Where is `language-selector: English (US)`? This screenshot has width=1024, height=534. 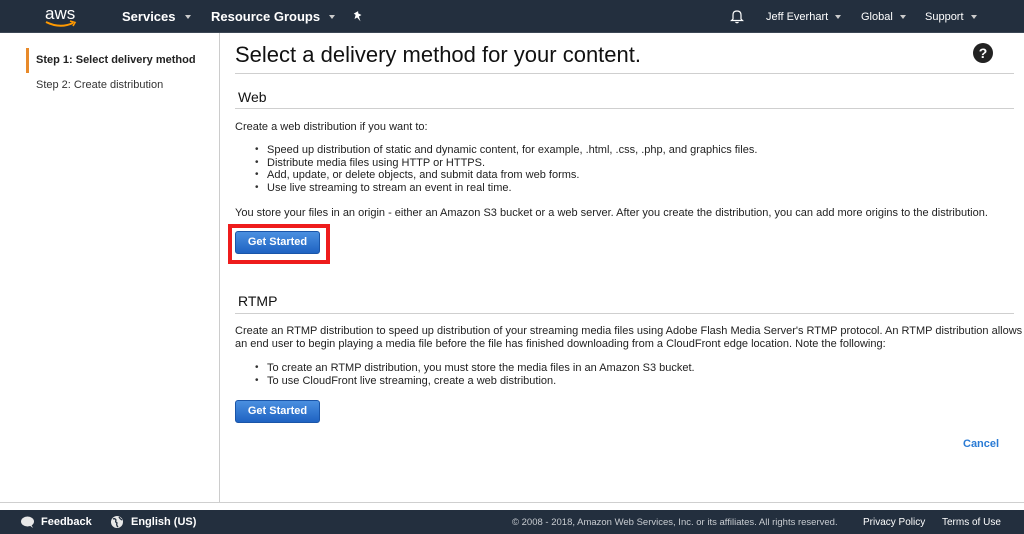
language-selector: English (US) is located at coordinates (153, 522).